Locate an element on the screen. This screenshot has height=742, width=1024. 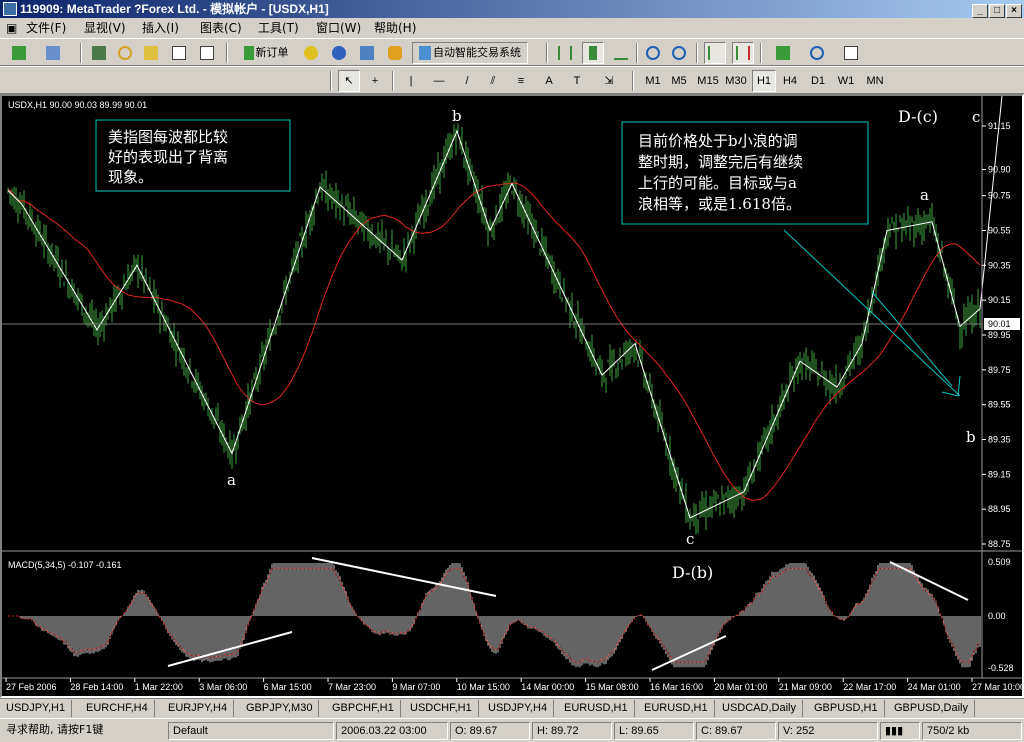
menu-insert: 插入(I) is located at coordinates (160, 28).